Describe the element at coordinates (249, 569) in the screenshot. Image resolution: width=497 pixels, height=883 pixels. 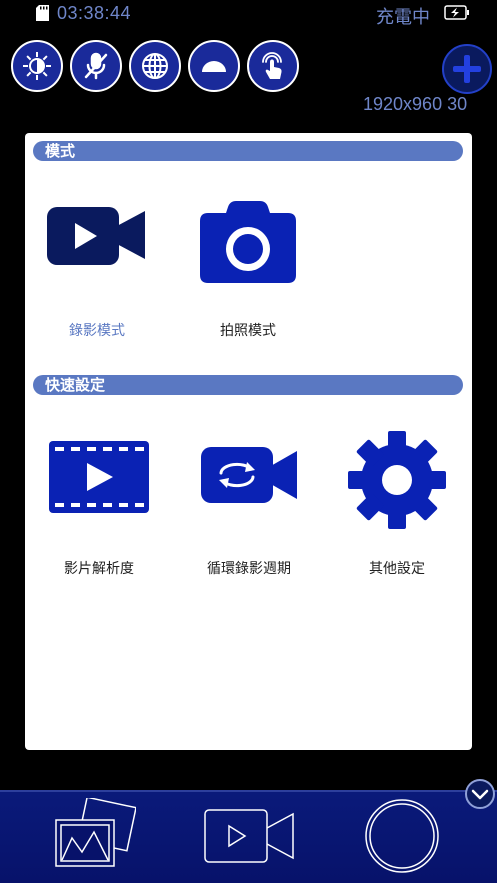
I see `loop-recording-label: 循環錄影週期` at that location.